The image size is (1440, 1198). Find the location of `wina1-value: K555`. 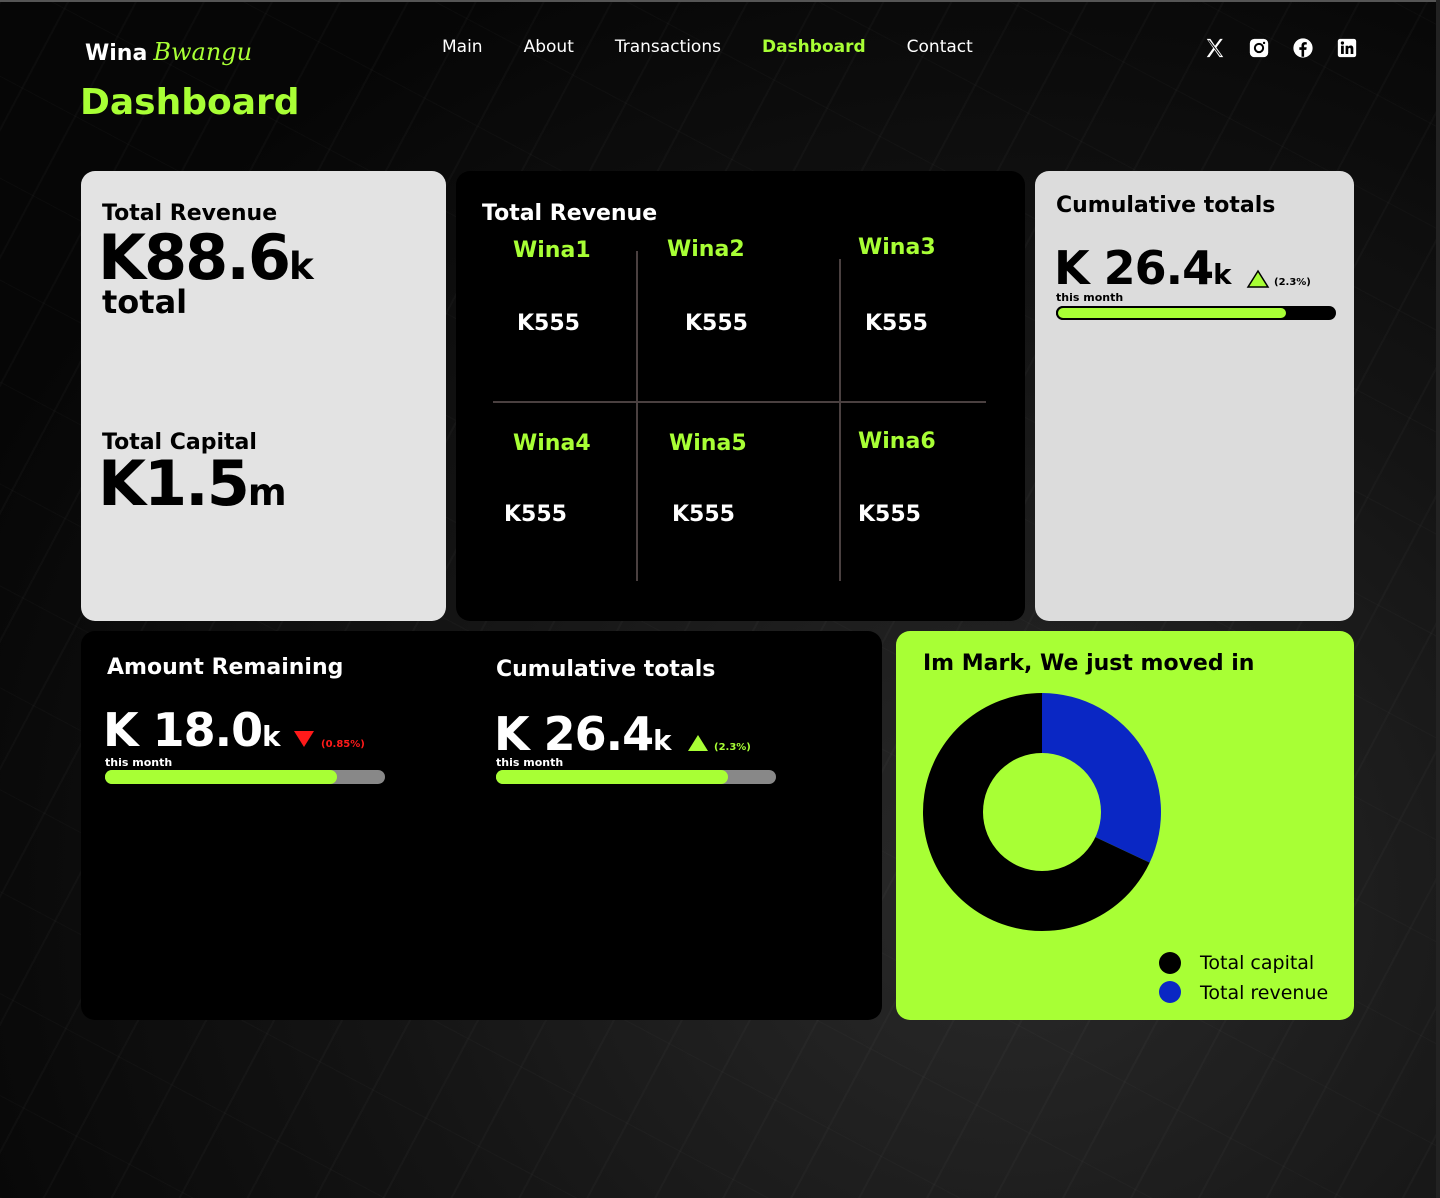

wina1-value: K555 is located at coordinates (548, 323).